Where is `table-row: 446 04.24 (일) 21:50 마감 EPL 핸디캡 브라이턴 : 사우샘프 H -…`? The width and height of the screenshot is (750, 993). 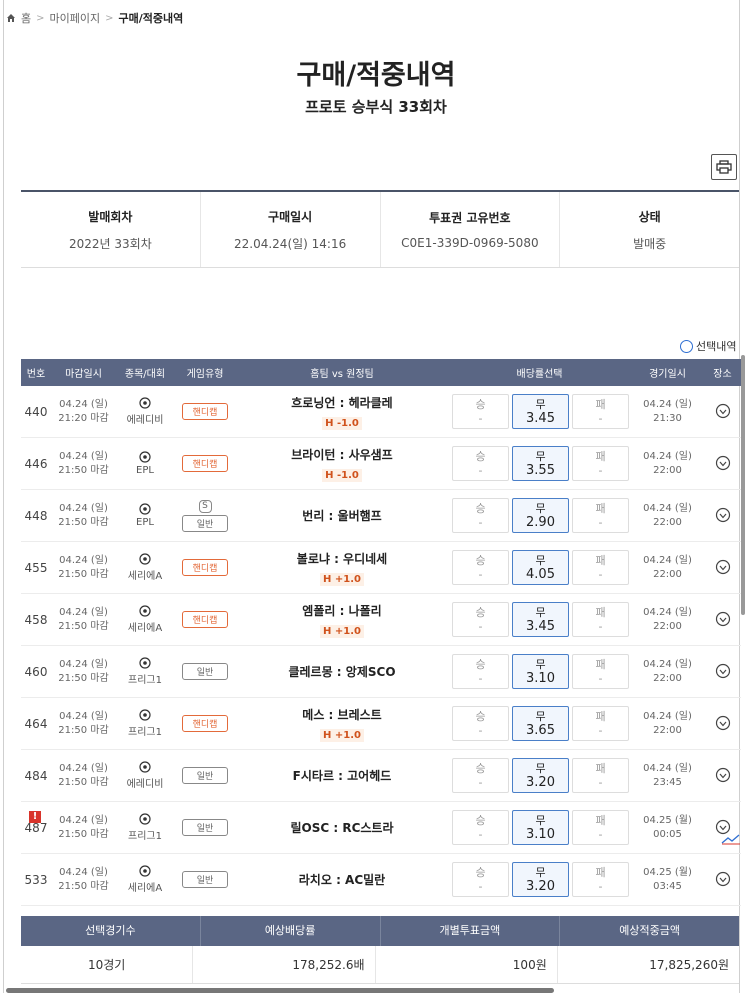
table-row: 446 04.24 (일) 21:50 마감 EPL 핸디캡 브라이턴 : 사우샘프 H -… is located at coordinates (381, 464).